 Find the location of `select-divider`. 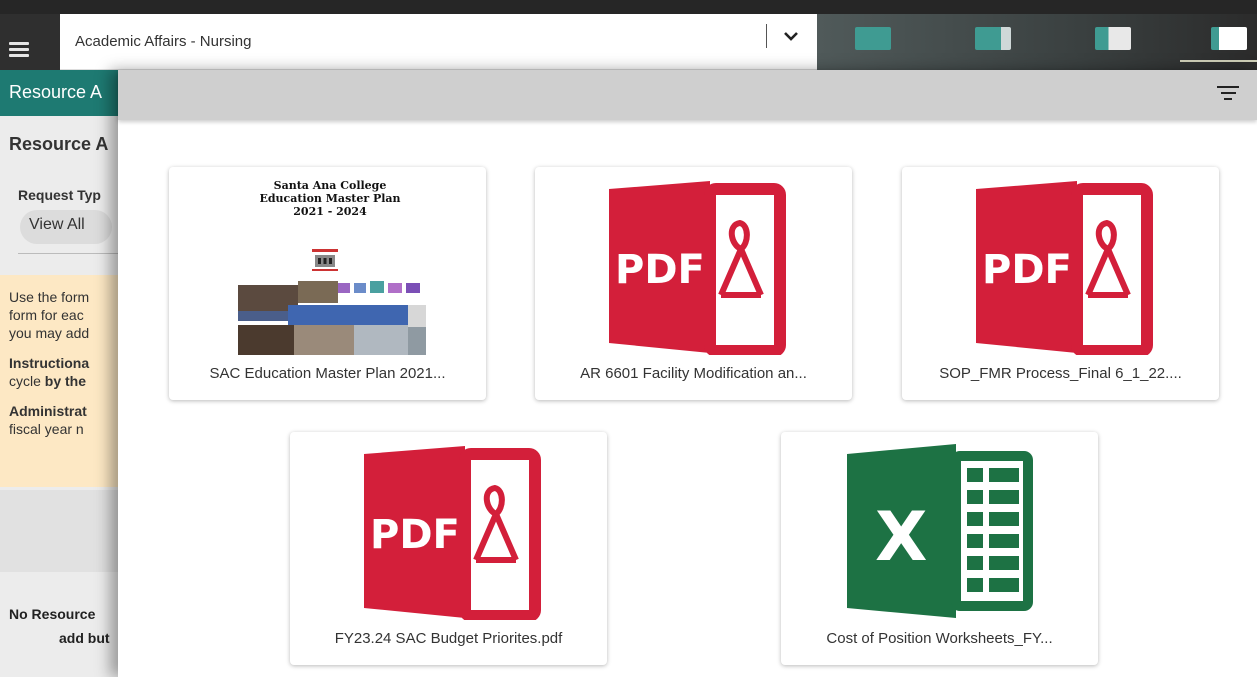

select-divider is located at coordinates (766, 36).